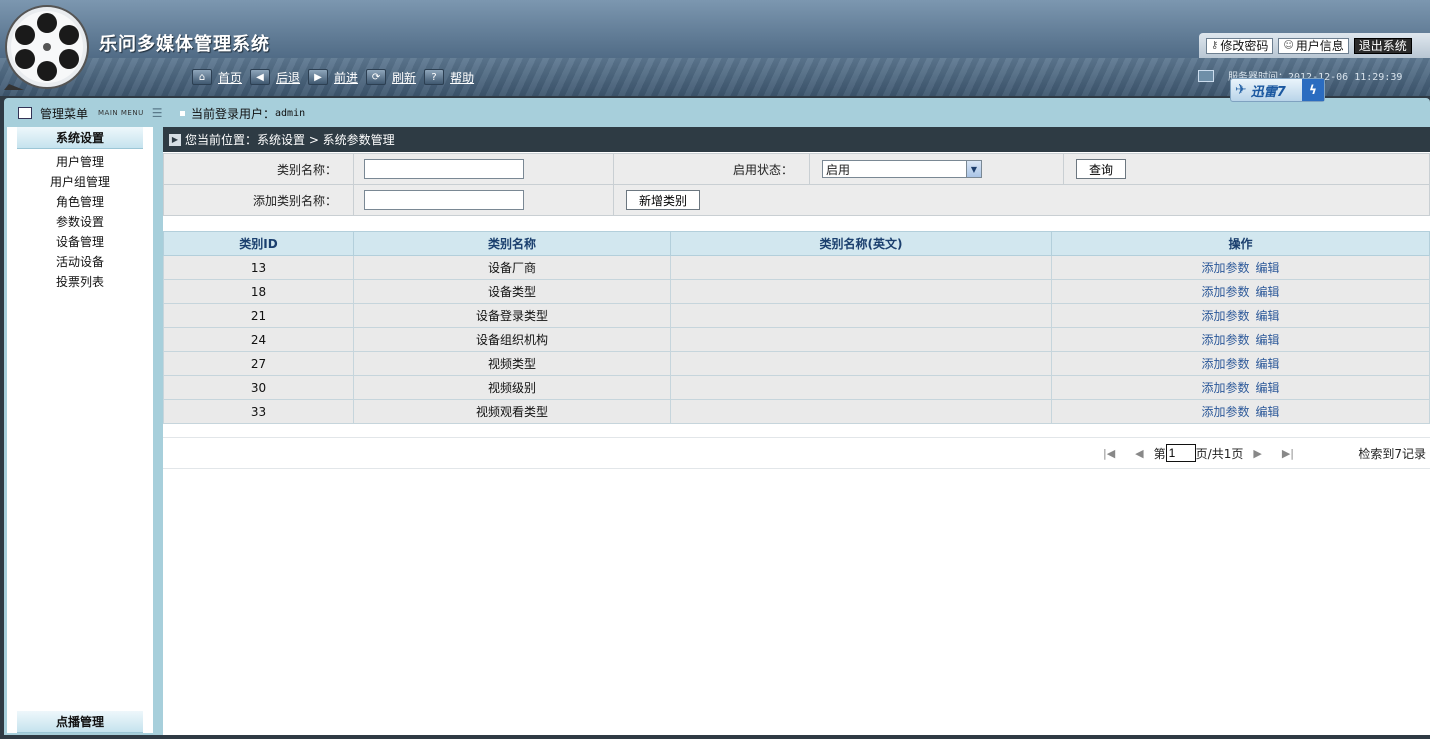 The width and height of the screenshot is (1430, 739). I want to click on cell-id: 24, so click(258, 339).